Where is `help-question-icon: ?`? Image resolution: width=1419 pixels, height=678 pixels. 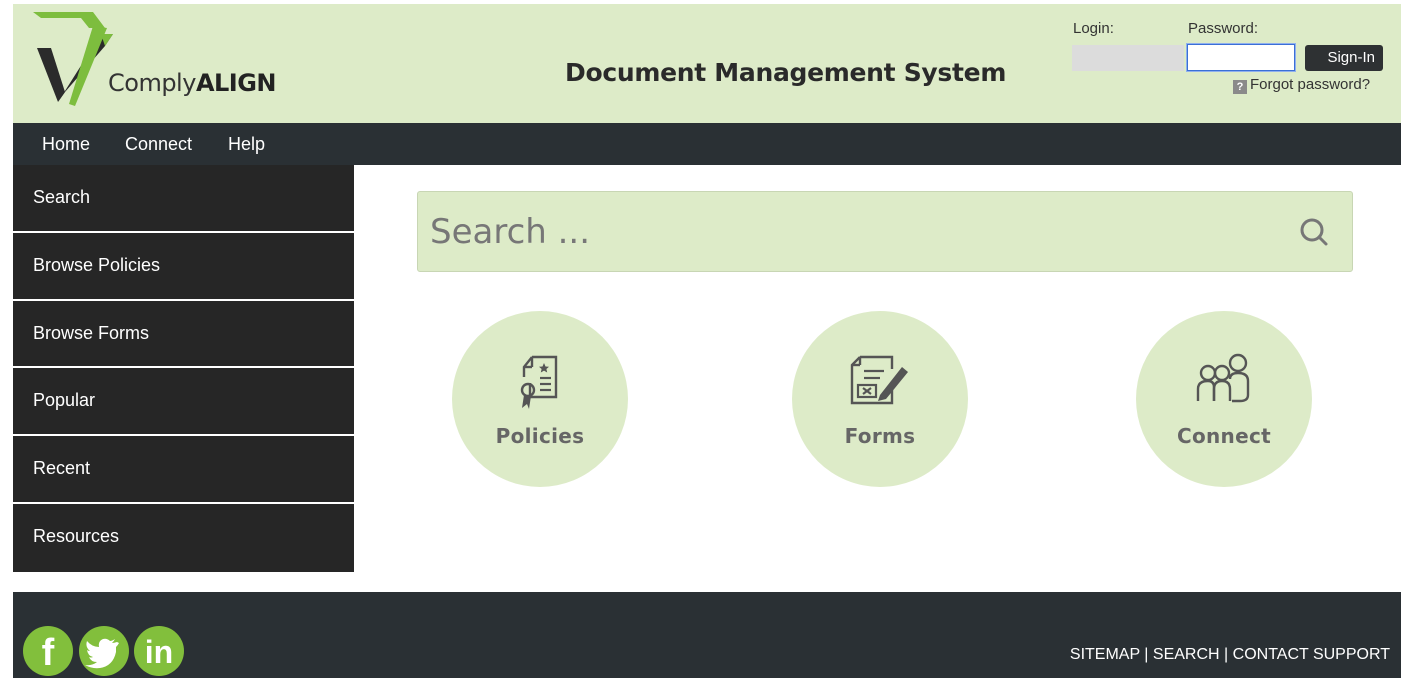 help-question-icon: ? is located at coordinates (1240, 87).